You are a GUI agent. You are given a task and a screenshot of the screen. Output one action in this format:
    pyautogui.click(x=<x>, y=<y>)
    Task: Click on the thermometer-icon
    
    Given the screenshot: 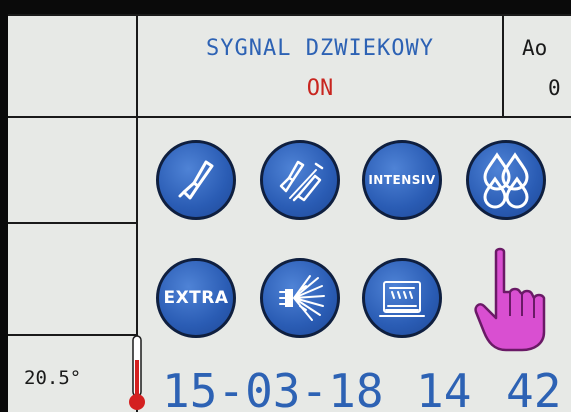 What is the action you would take?
    pyautogui.click(x=137, y=372)
    